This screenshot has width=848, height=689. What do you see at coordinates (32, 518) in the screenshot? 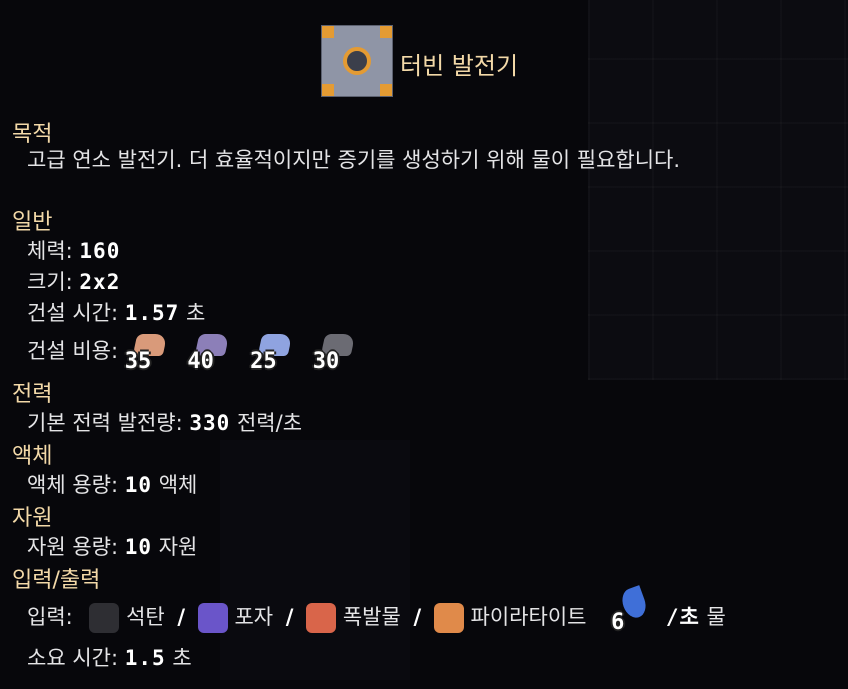
I see `resource-heading: 자원` at bounding box center [32, 518].